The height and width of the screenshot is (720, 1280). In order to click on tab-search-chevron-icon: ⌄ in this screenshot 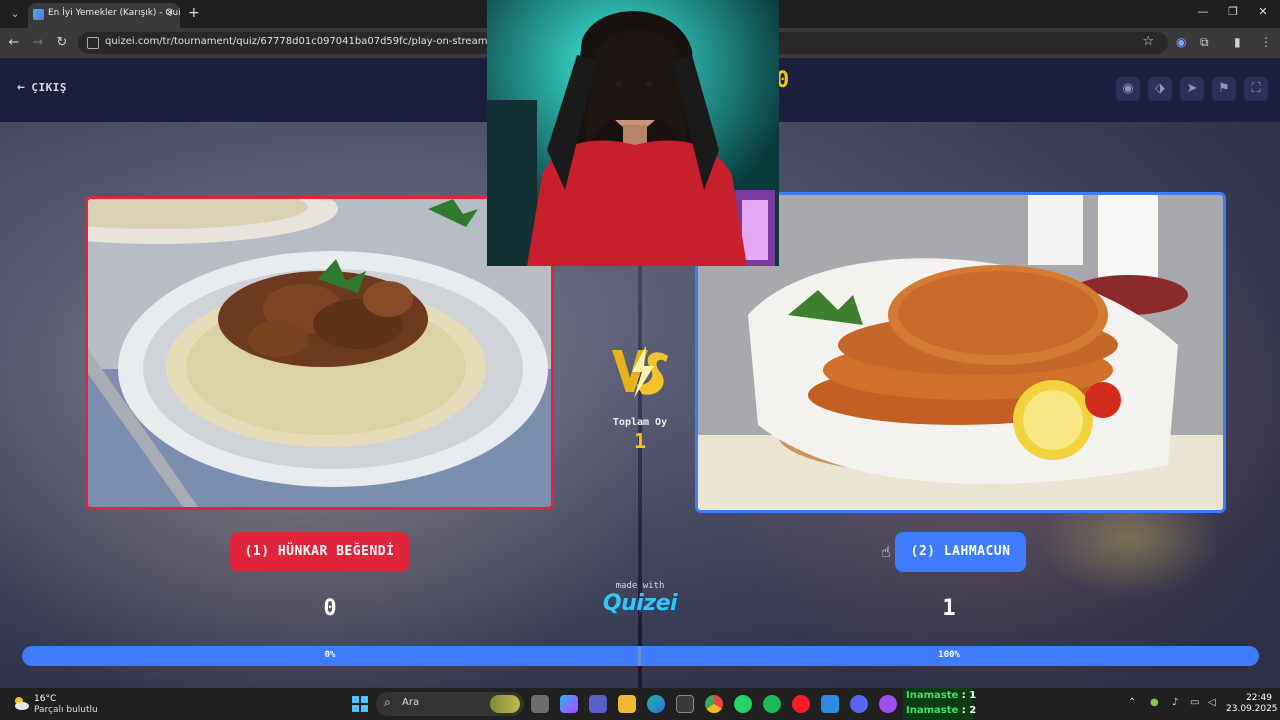, I will do `click(15, 14)`.